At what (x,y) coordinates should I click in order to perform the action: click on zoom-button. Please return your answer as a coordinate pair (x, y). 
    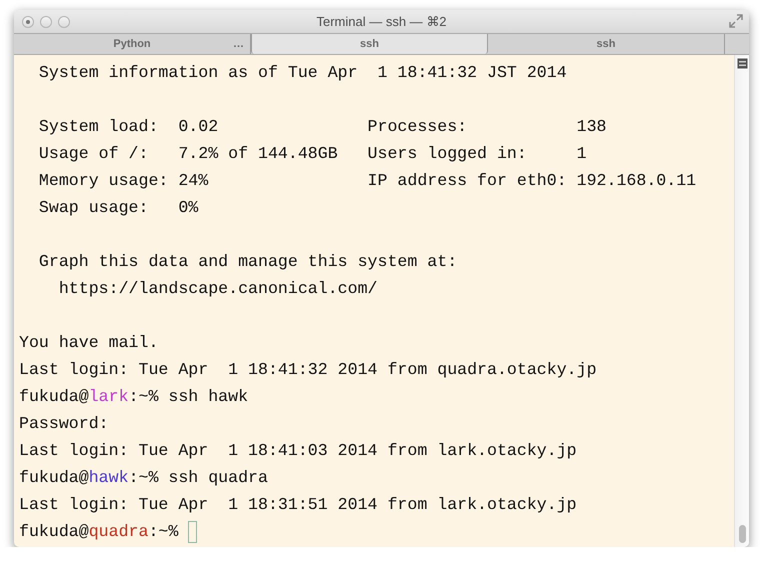
    Looking at the image, I should click on (64, 22).